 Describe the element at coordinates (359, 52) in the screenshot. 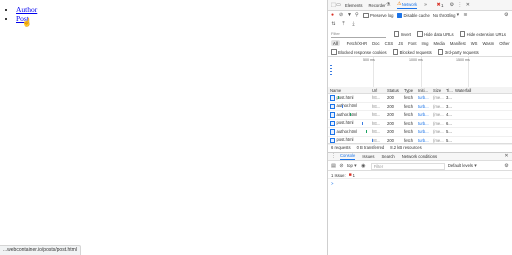

I see `blocked-cookies-checkbox: Blocked response cookies` at that location.